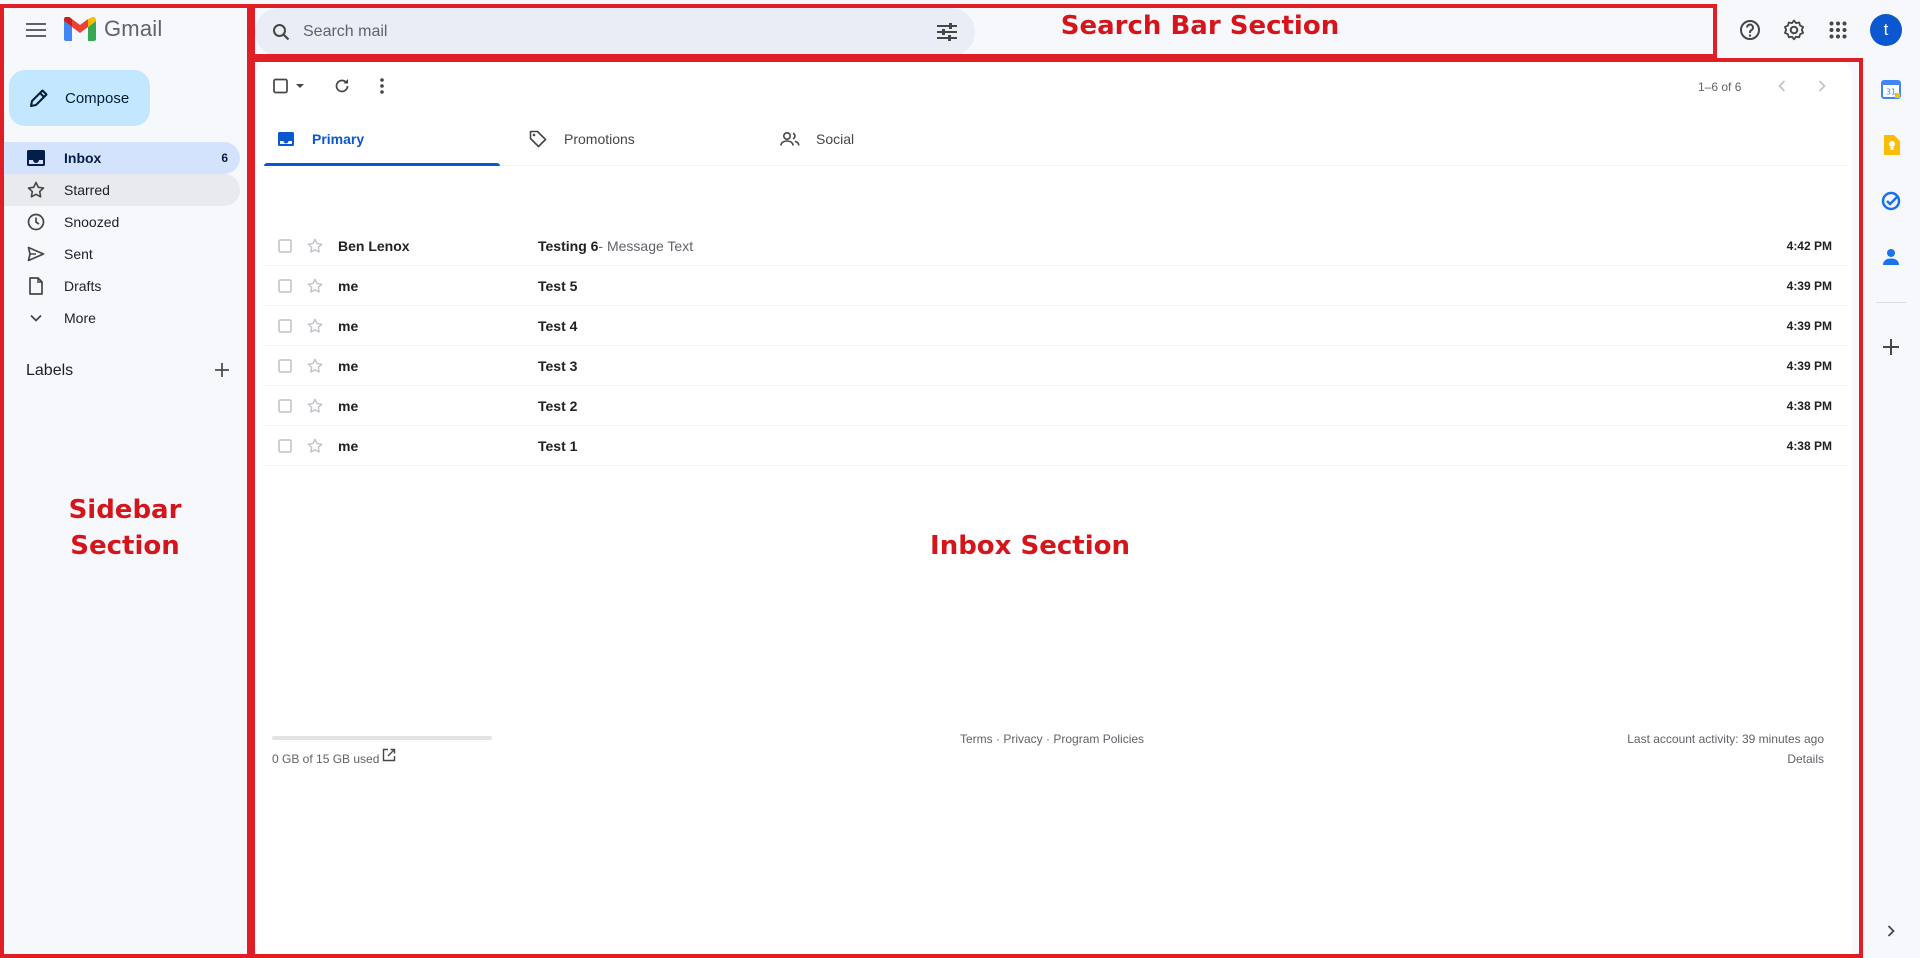 The height and width of the screenshot is (958, 1920). Describe the element at coordinates (222, 370) in the screenshot. I see `add-label-plus-icon` at that location.